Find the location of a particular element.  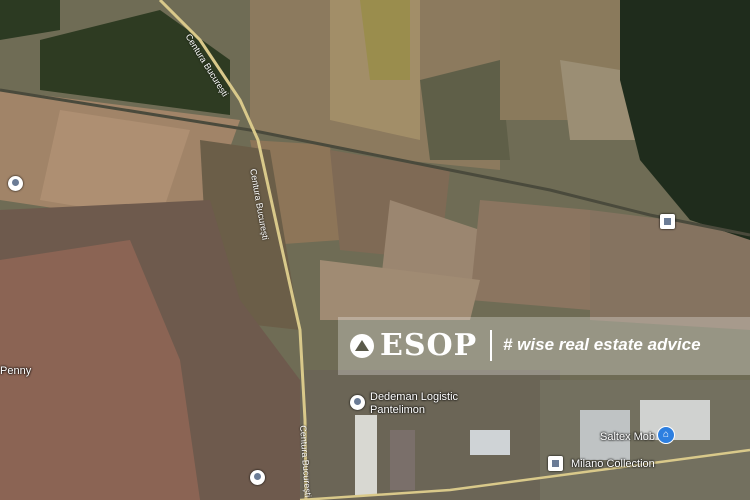

poi-label-penny: Penny is located at coordinates (15, 371).